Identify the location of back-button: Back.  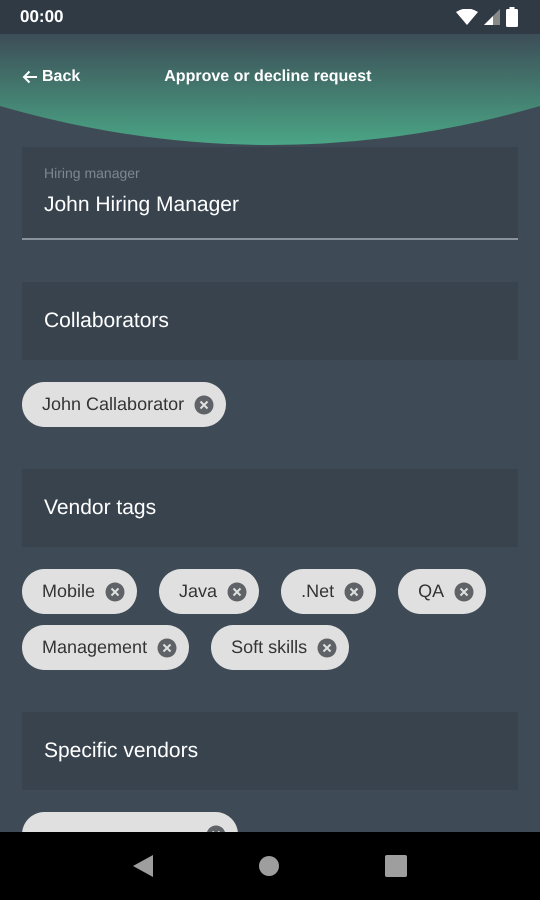
(51, 77).